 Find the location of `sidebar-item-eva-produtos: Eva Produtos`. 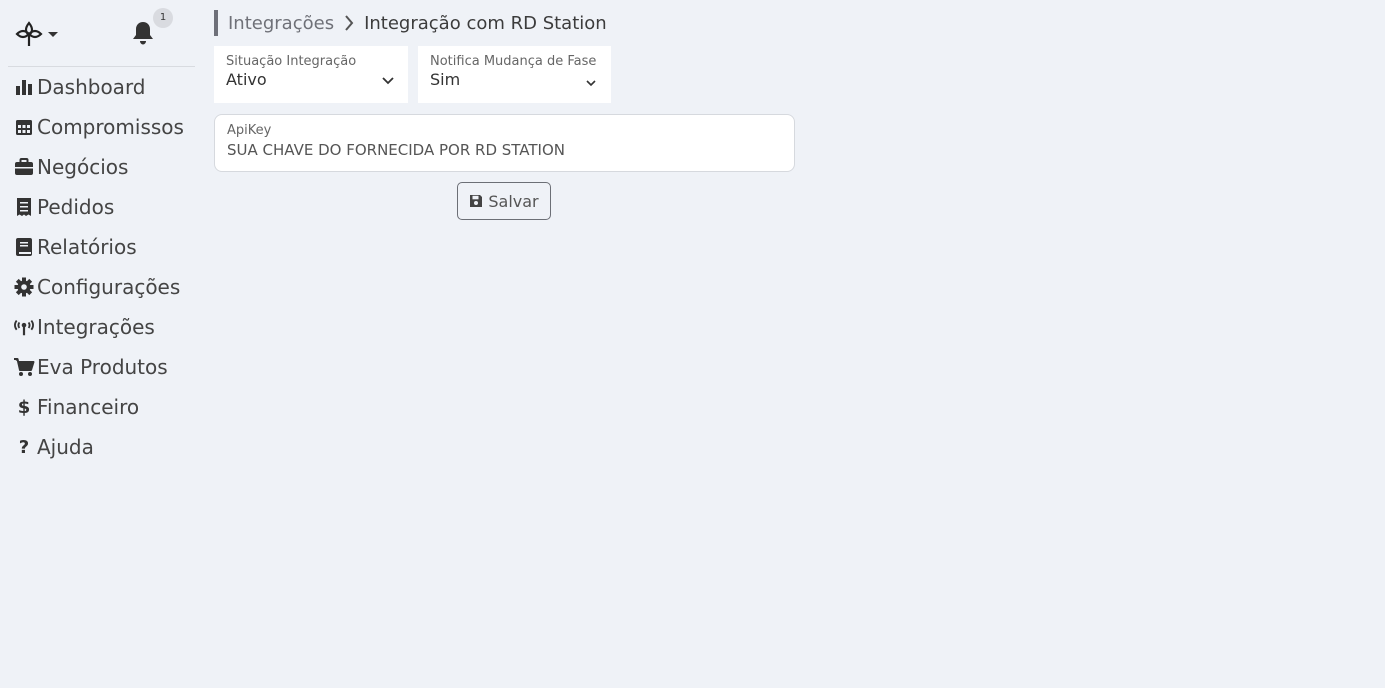

sidebar-item-eva-produtos: Eva Produtos is located at coordinates (102, 367).